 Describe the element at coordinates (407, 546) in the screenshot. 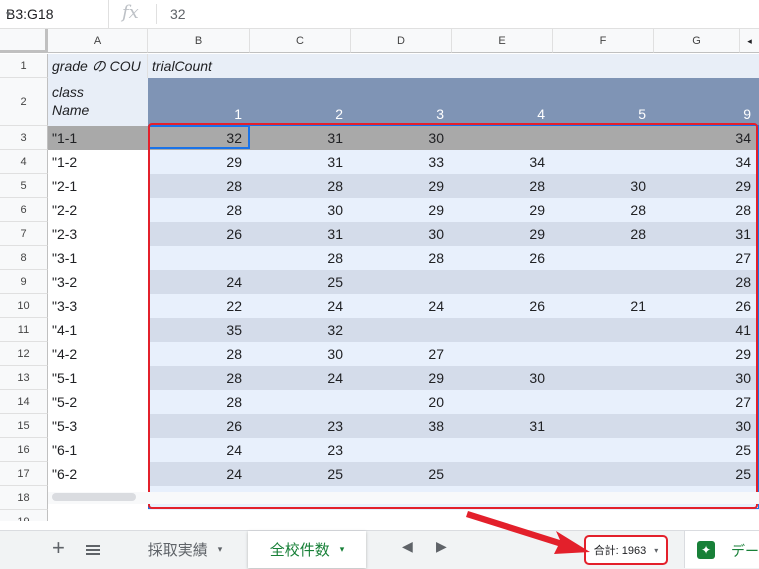

I see `scroll-tabs-left-icon: ◀` at that location.